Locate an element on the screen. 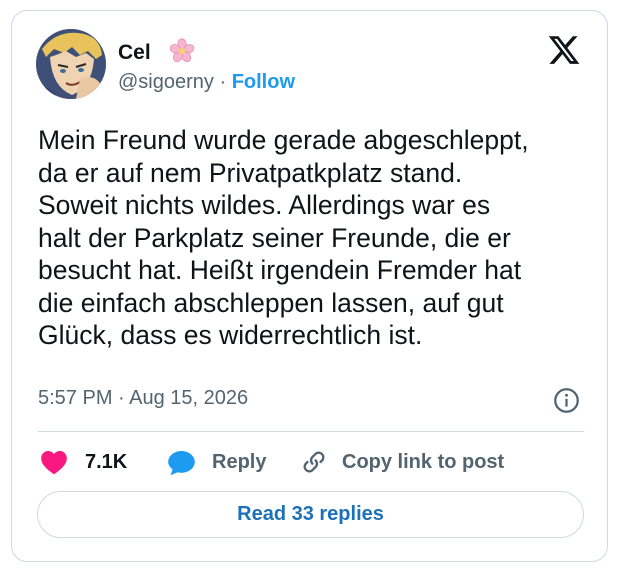  avatar-image is located at coordinates (71, 64).